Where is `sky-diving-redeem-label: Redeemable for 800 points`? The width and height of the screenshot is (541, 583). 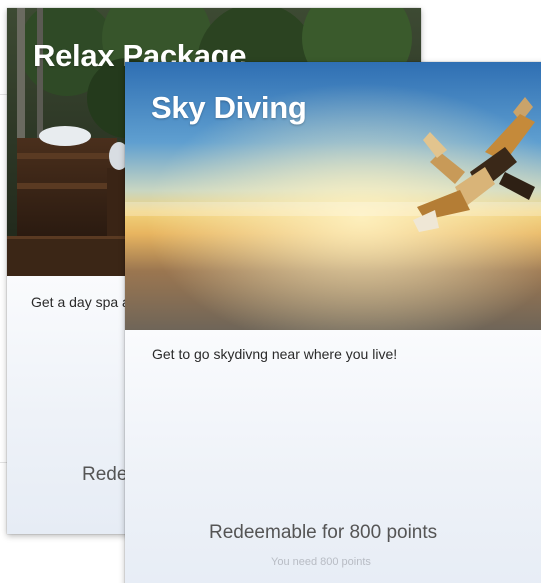
sky-diving-redeem-label: Redeemable for 800 points is located at coordinates (323, 532).